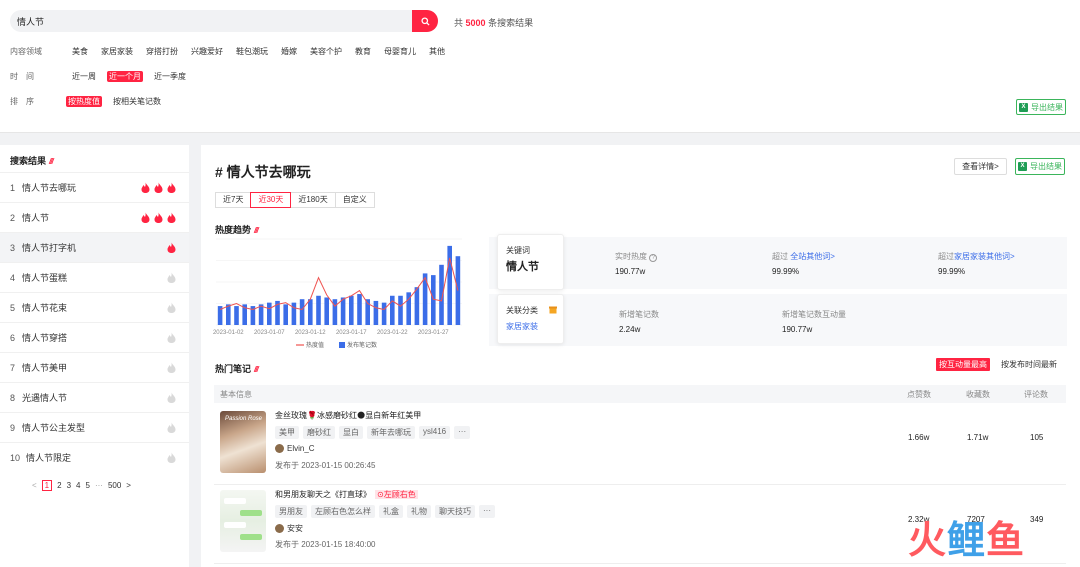 The width and height of the screenshot is (1080, 567). I want to click on result-item: 6 情人节穿搭, so click(94, 337).